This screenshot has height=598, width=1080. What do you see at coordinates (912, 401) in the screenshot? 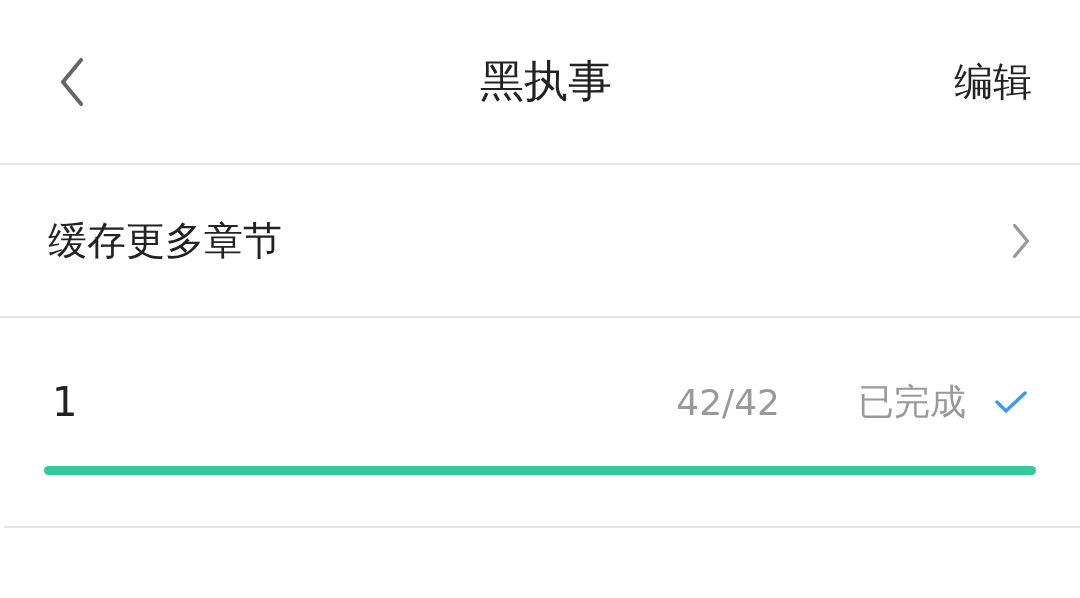
I see `download-status: 已完成` at bounding box center [912, 401].